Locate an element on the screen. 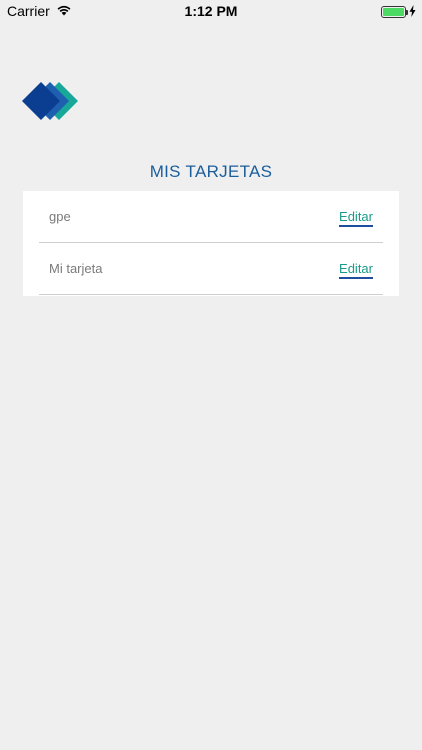  bolt-icon is located at coordinates (412, 12).